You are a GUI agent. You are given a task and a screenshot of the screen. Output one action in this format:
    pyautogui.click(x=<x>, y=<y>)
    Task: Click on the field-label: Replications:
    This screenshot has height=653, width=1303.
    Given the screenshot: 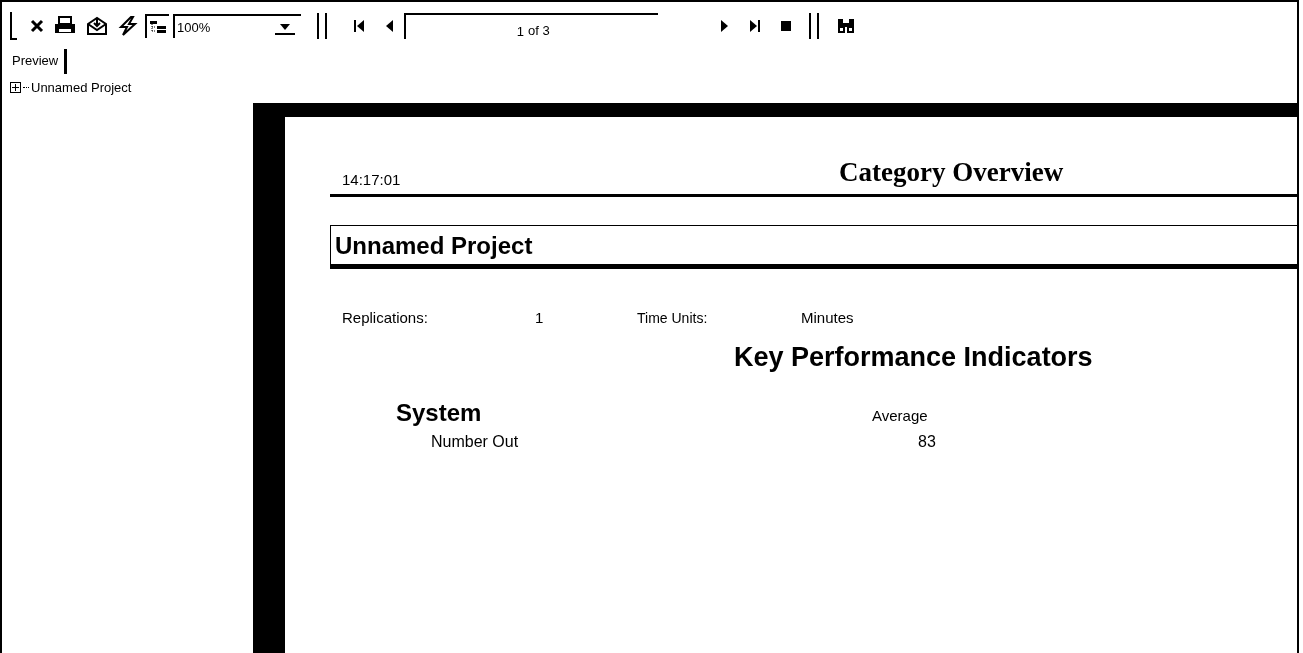 What is the action you would take?
    pyautogui.click(x=385, y=317)
    